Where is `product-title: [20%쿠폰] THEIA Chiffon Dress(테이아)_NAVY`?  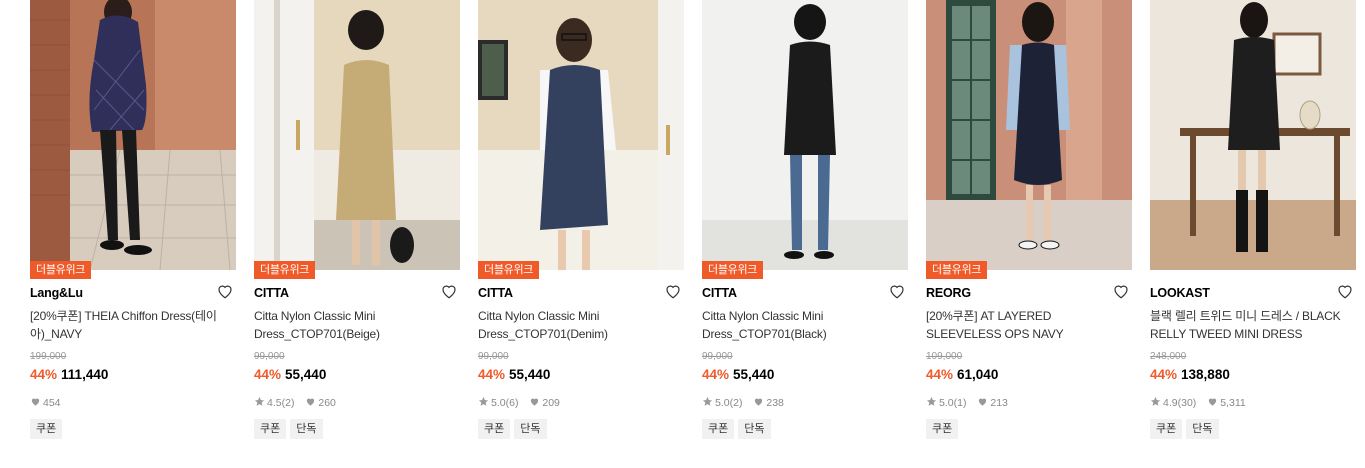
product-title: [20%쿠폰] THEIA Chiffon Dress(테이아)_NAVY is located at coordinates (130, 325).